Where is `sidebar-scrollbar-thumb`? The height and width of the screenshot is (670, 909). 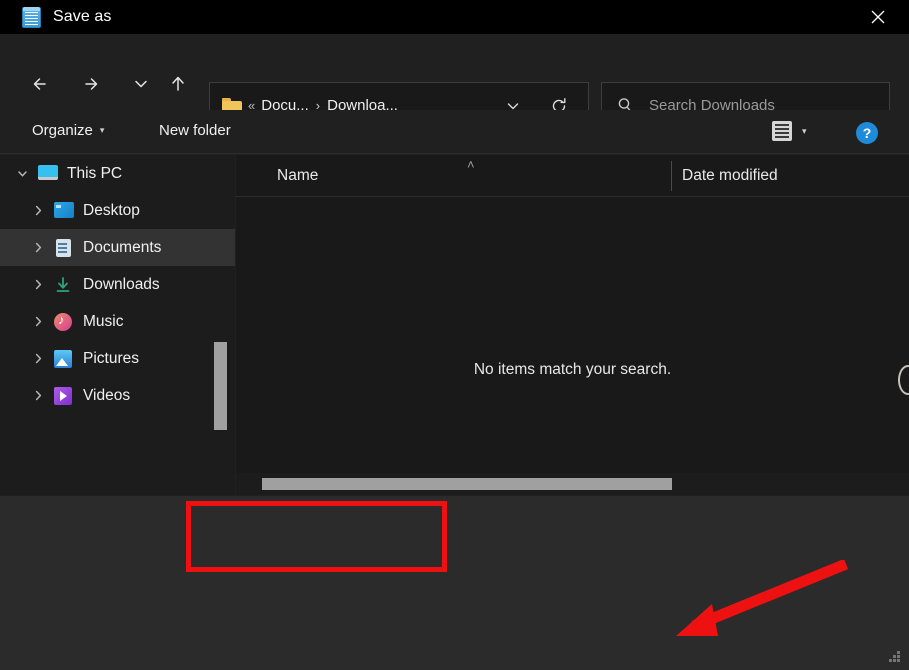
sidebar-scrollbar-thumb is located at coordinates (220, 386).